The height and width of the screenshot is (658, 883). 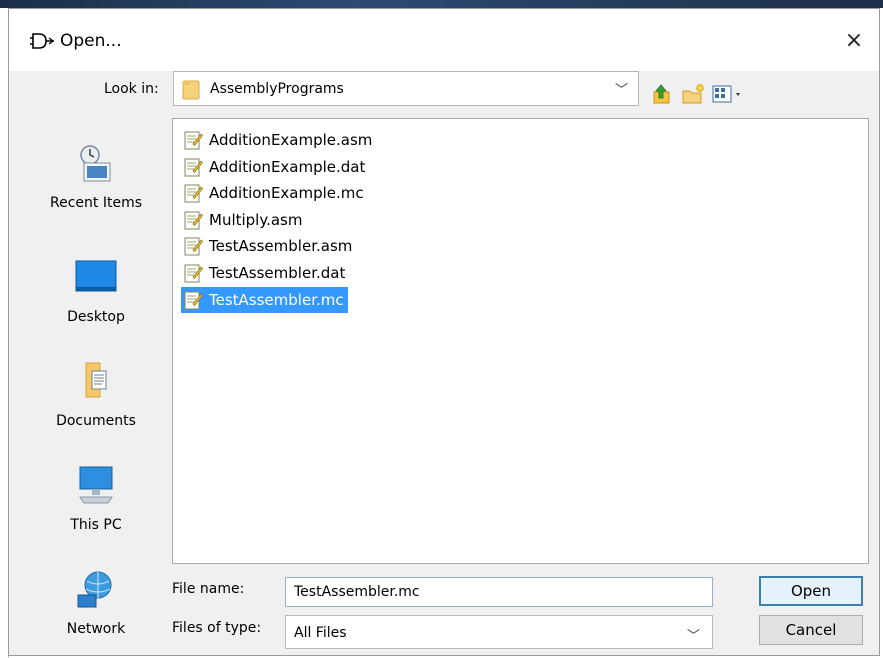 I want to click on cancel-button: Cancel, so click(x=811, y=630).